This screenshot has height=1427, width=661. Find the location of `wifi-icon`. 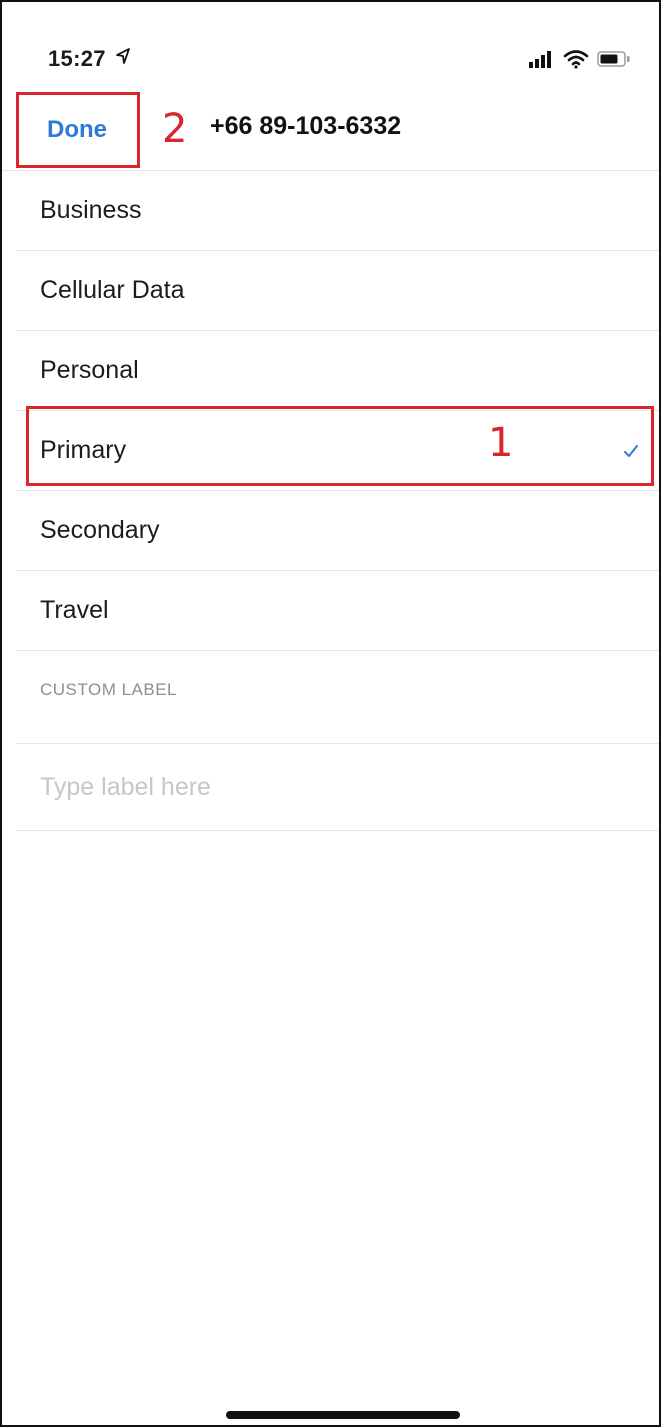

wifi-icon is located at coordinates (576, 59).